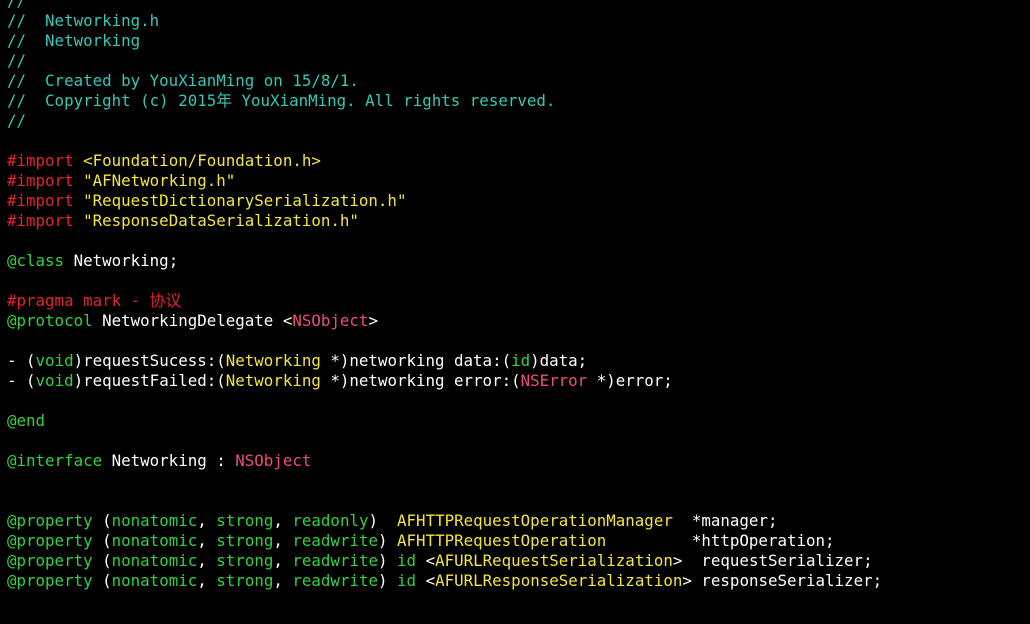  Describe the element at coordinates (245, 200) in the screenshot. I see `code-token-str: "RequestDictionarySerialization.h"` at that location.